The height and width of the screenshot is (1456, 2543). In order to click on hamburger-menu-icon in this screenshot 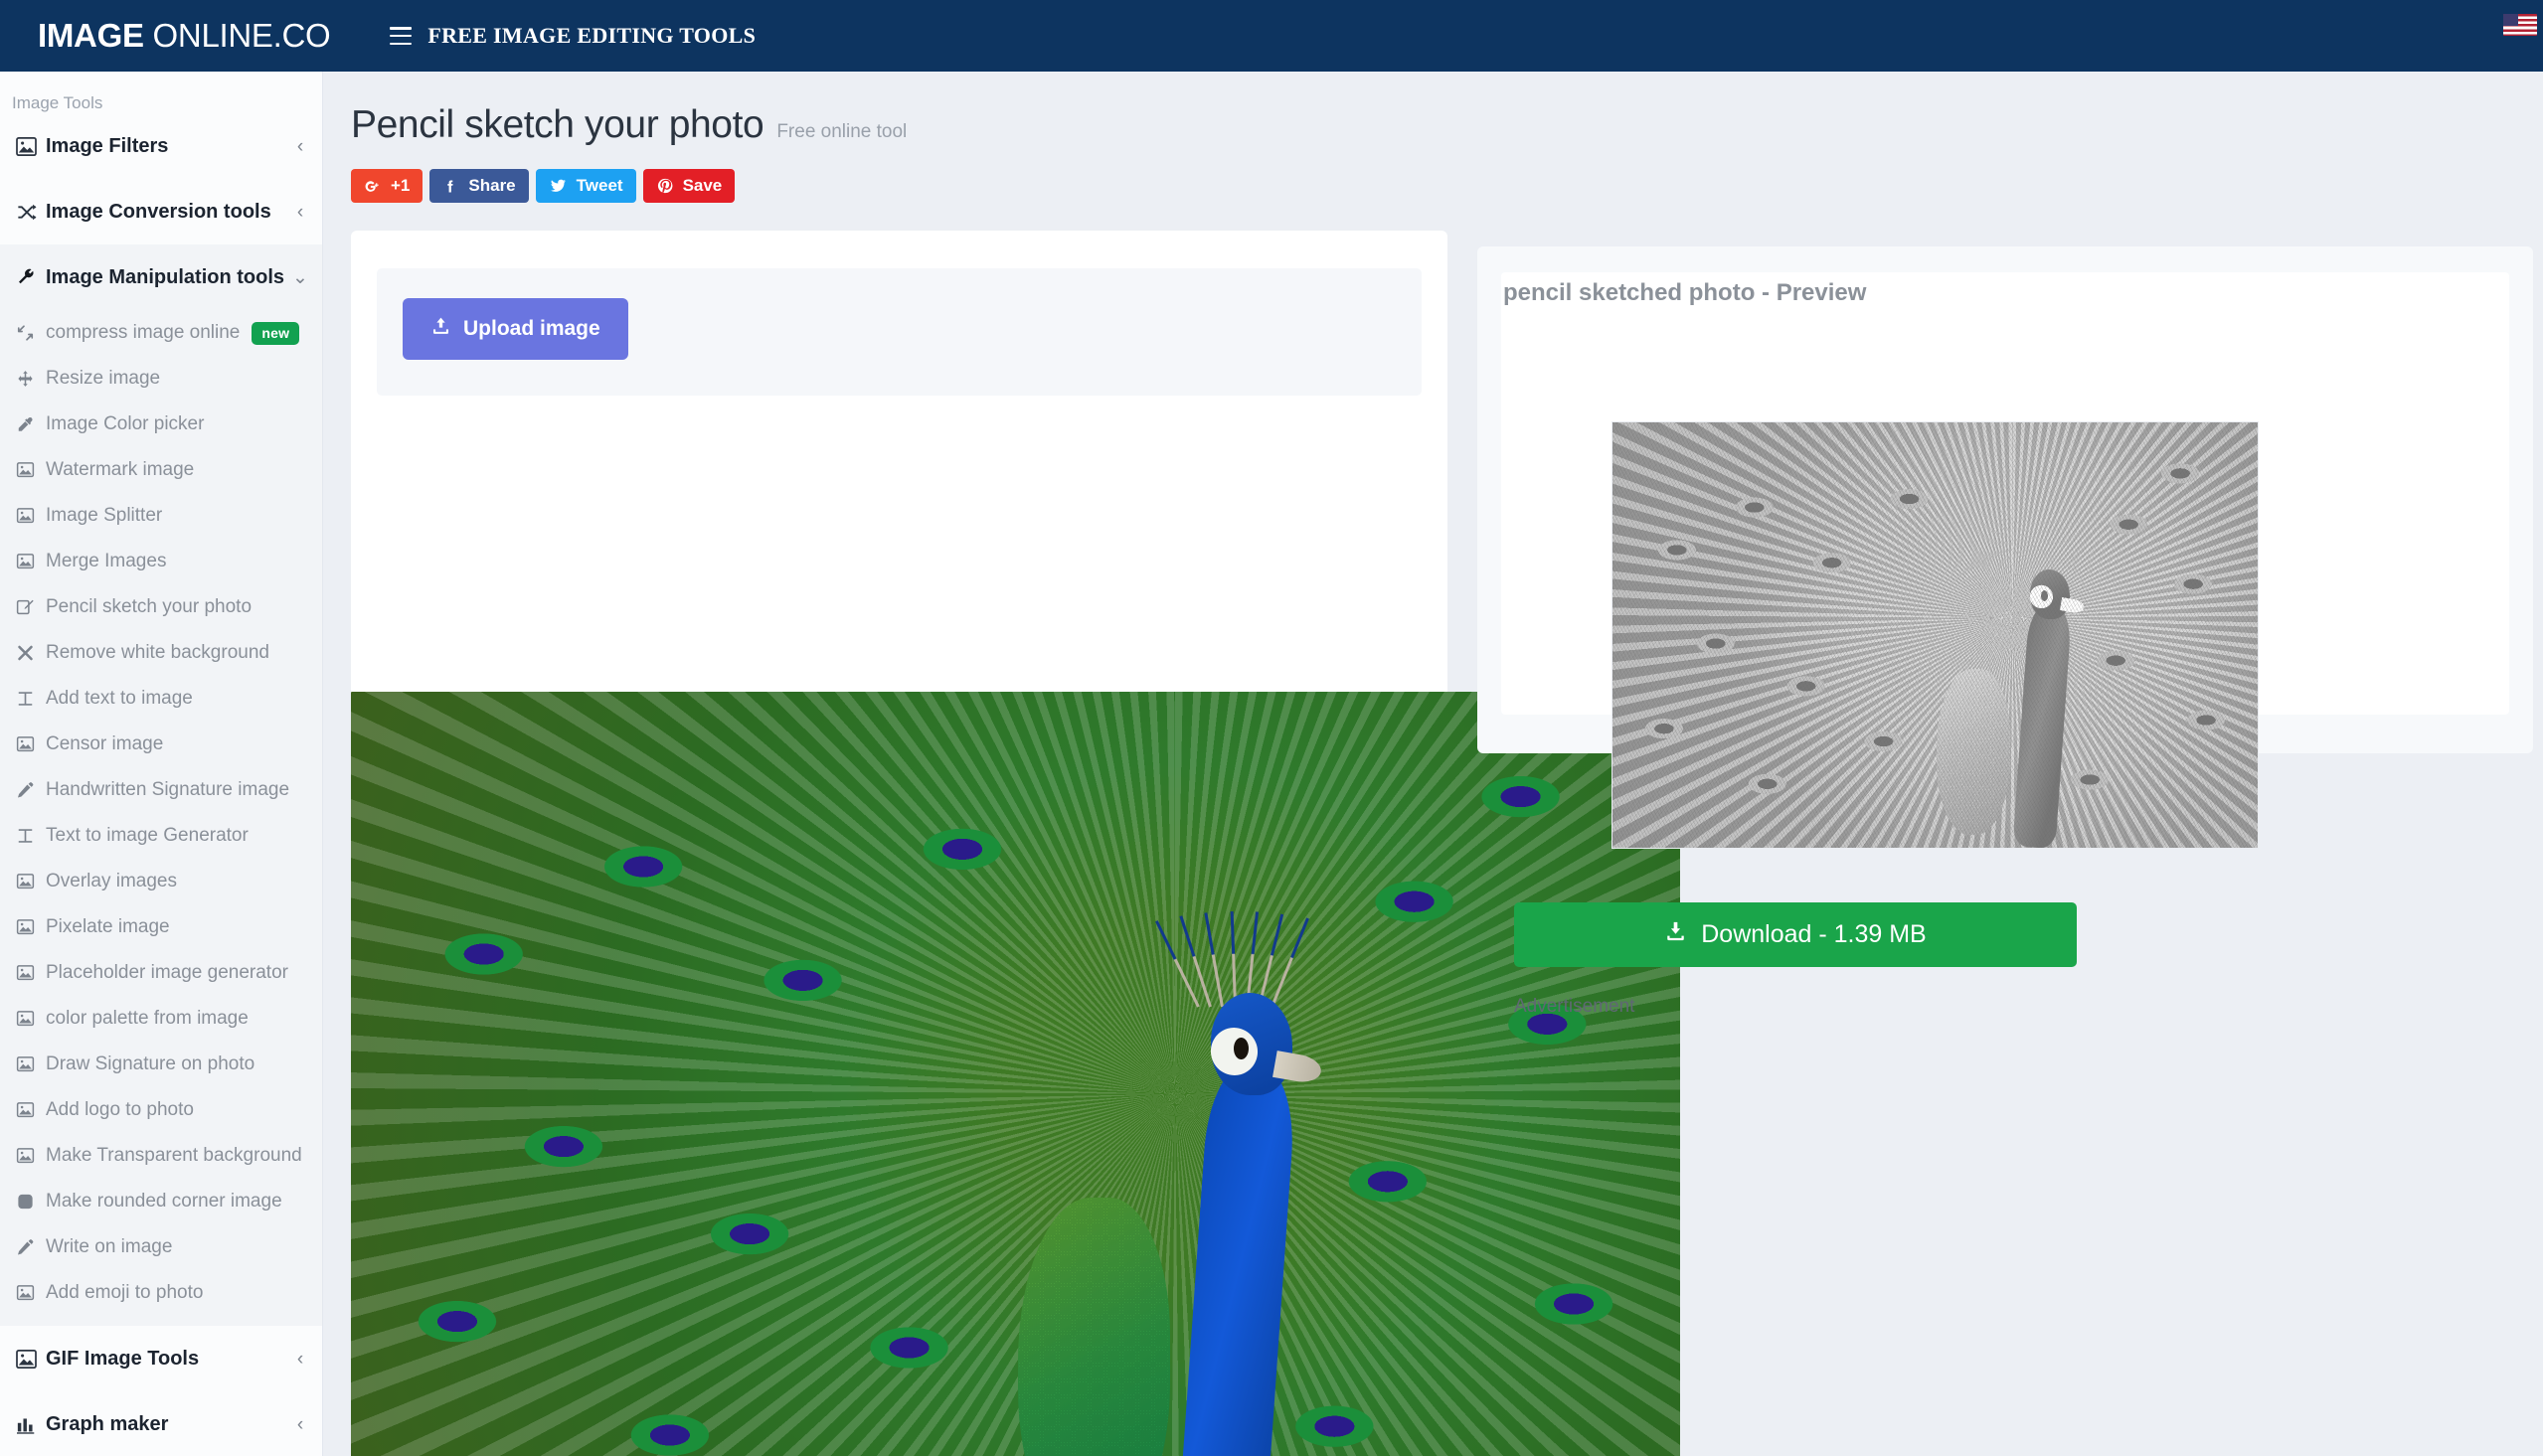, I will do `click(401, 36)`.